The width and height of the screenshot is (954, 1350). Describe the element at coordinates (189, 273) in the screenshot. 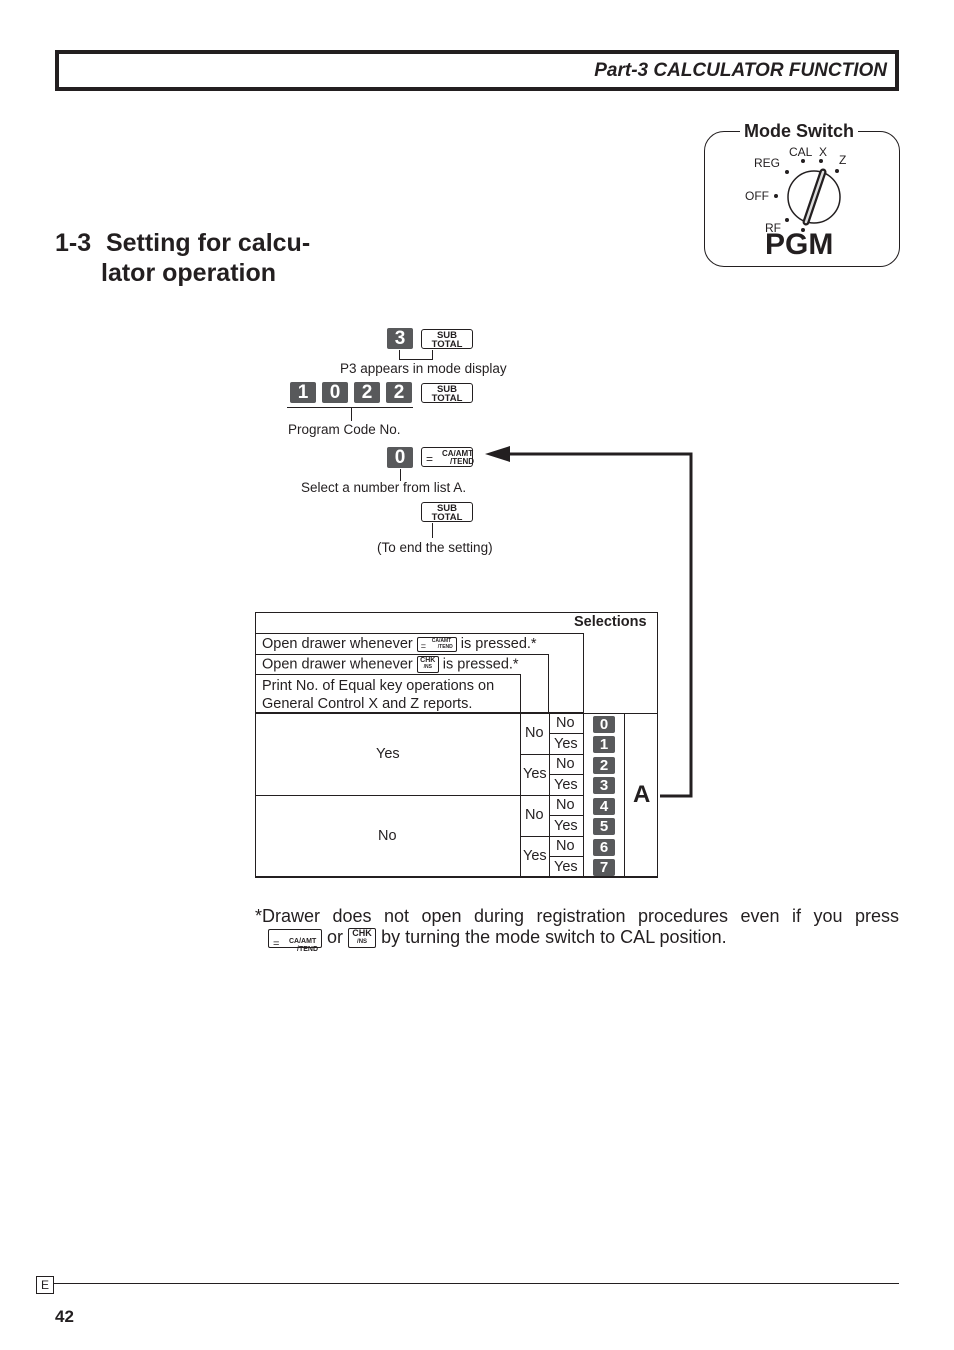

I see `section-title-line2: lator operation` at that location.